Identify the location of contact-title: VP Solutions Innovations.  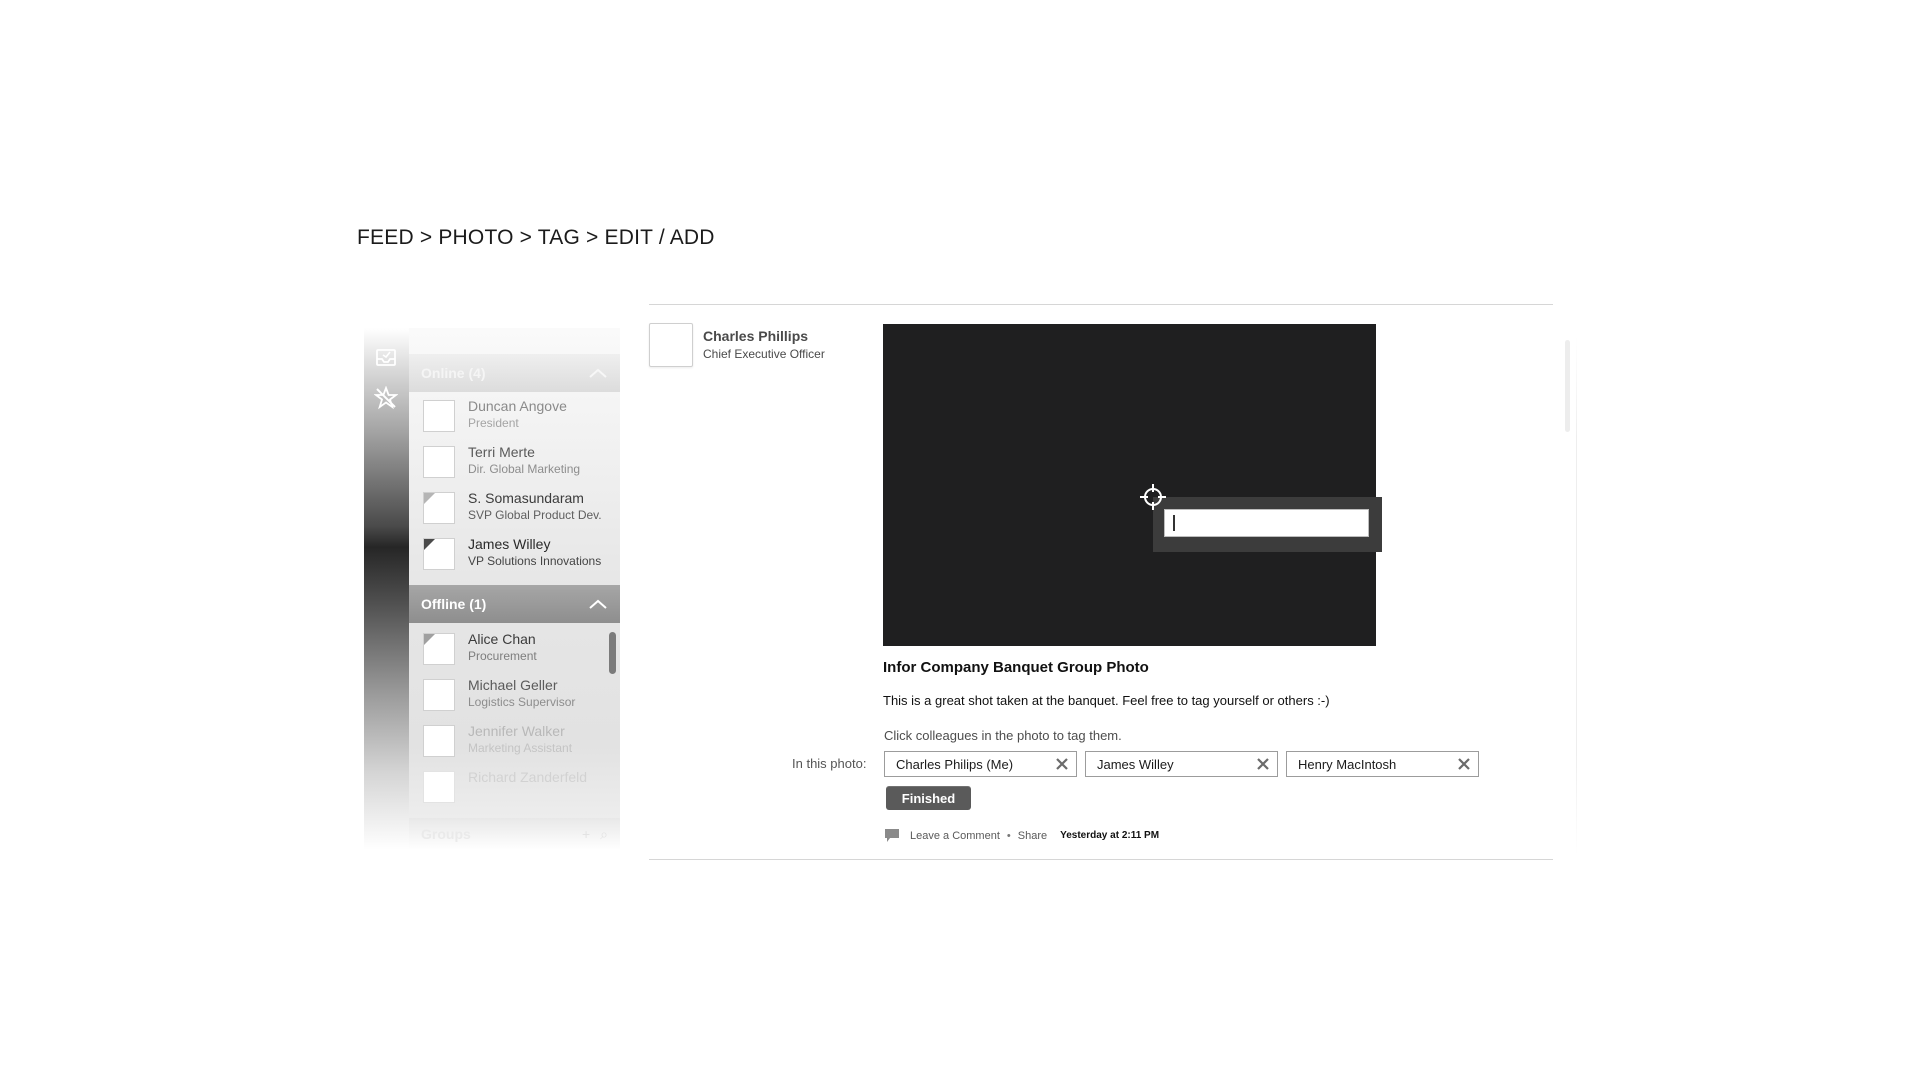
(535, 561).